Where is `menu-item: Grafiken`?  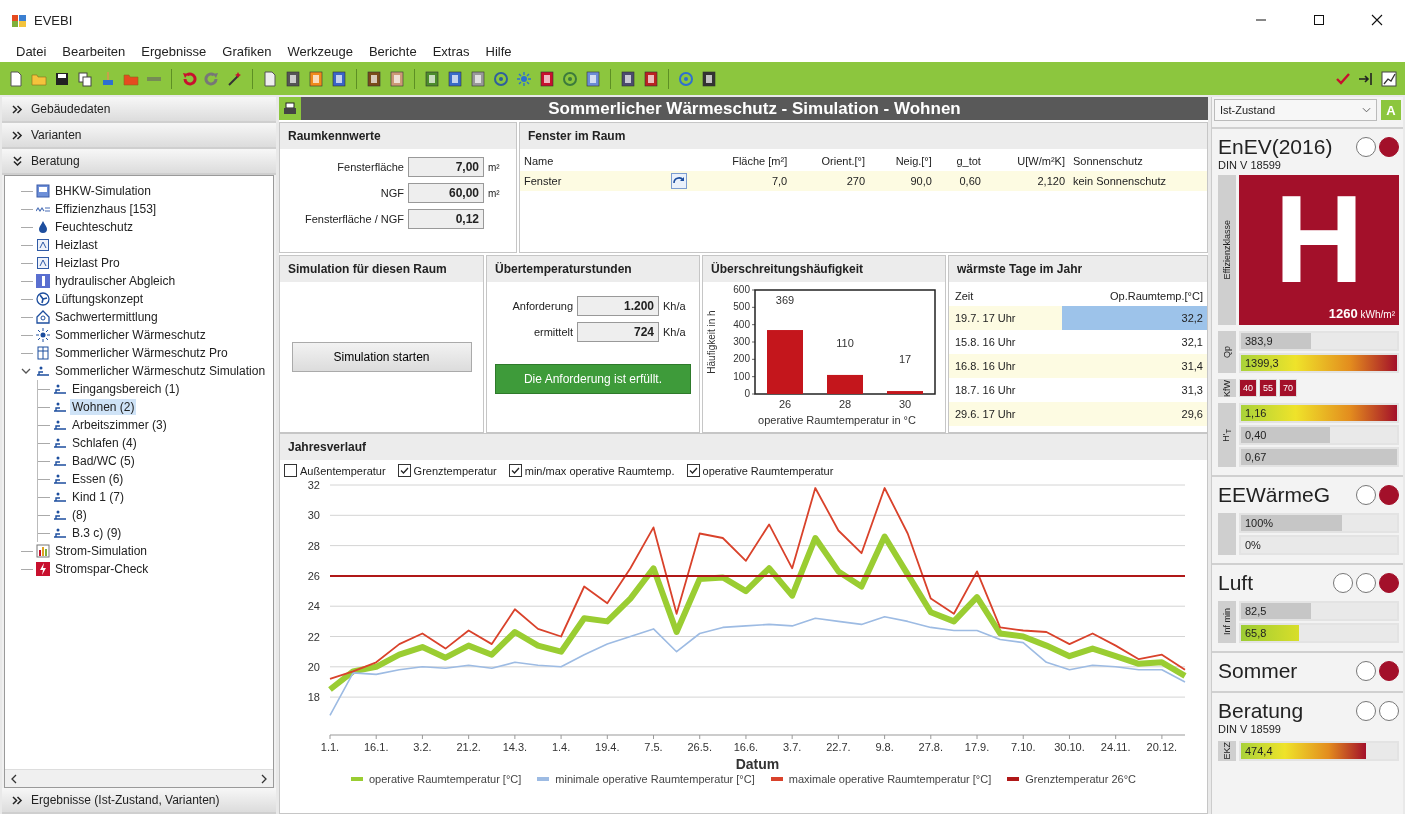 menu-item: Grafiken is located at coordinates (247, 51).